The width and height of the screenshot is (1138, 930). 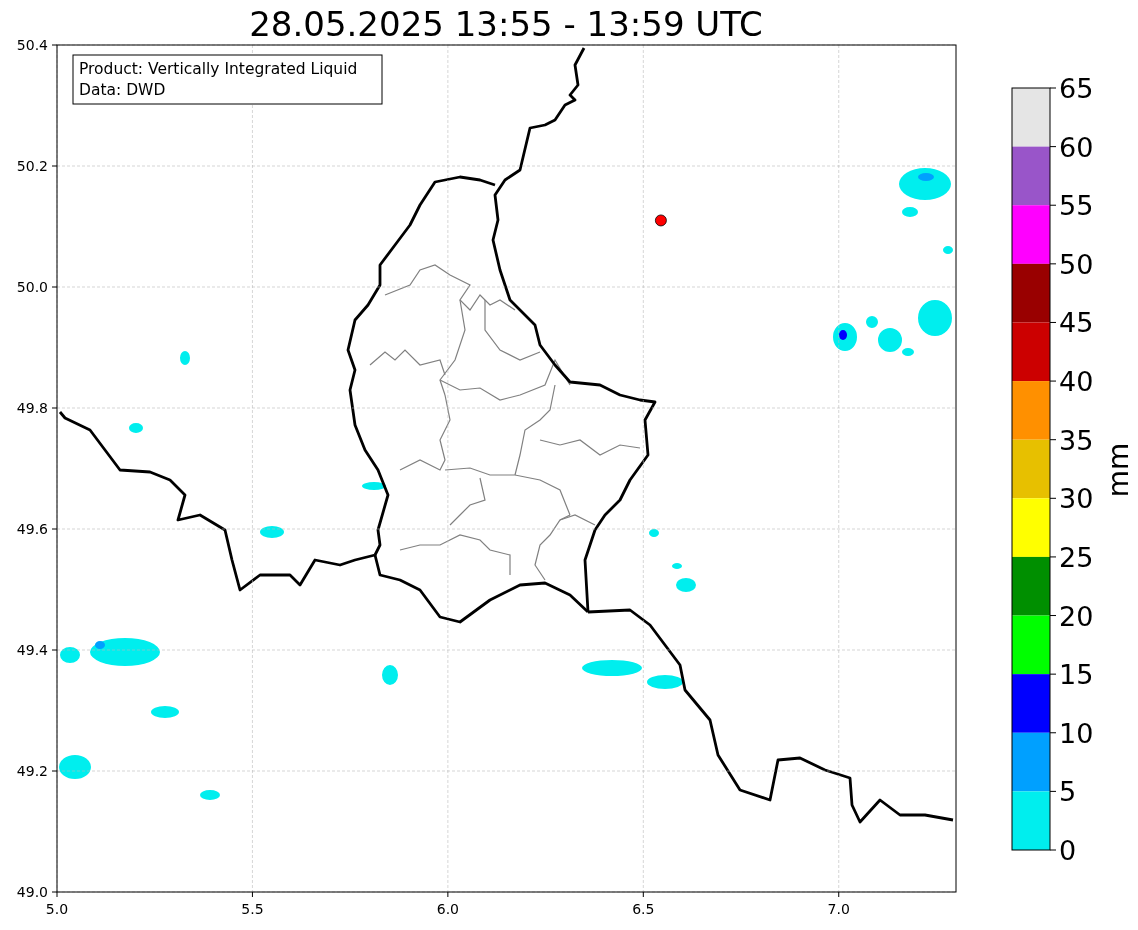 I want to click on axis-tick-label: 49.4, so click(x=32, y=650).